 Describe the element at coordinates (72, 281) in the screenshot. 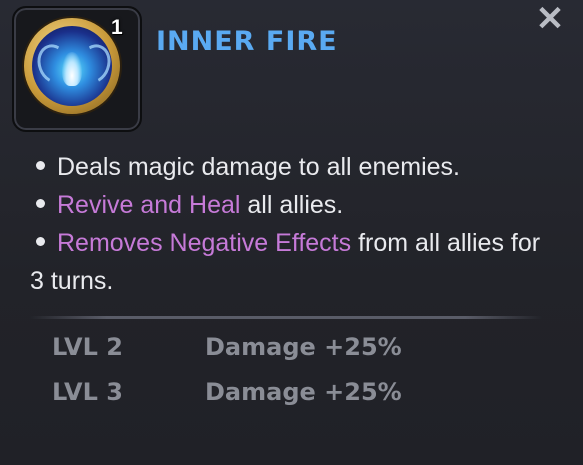

I see `description-line: 3 turns.` at that location.